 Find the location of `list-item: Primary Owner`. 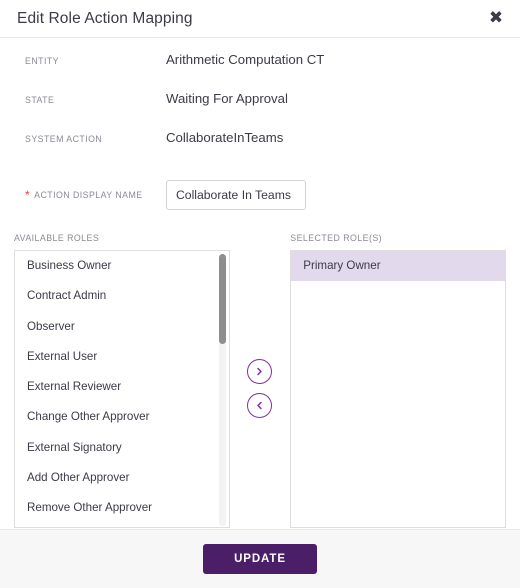

list-item: Primary Owner is located at coordinates (398, 266).